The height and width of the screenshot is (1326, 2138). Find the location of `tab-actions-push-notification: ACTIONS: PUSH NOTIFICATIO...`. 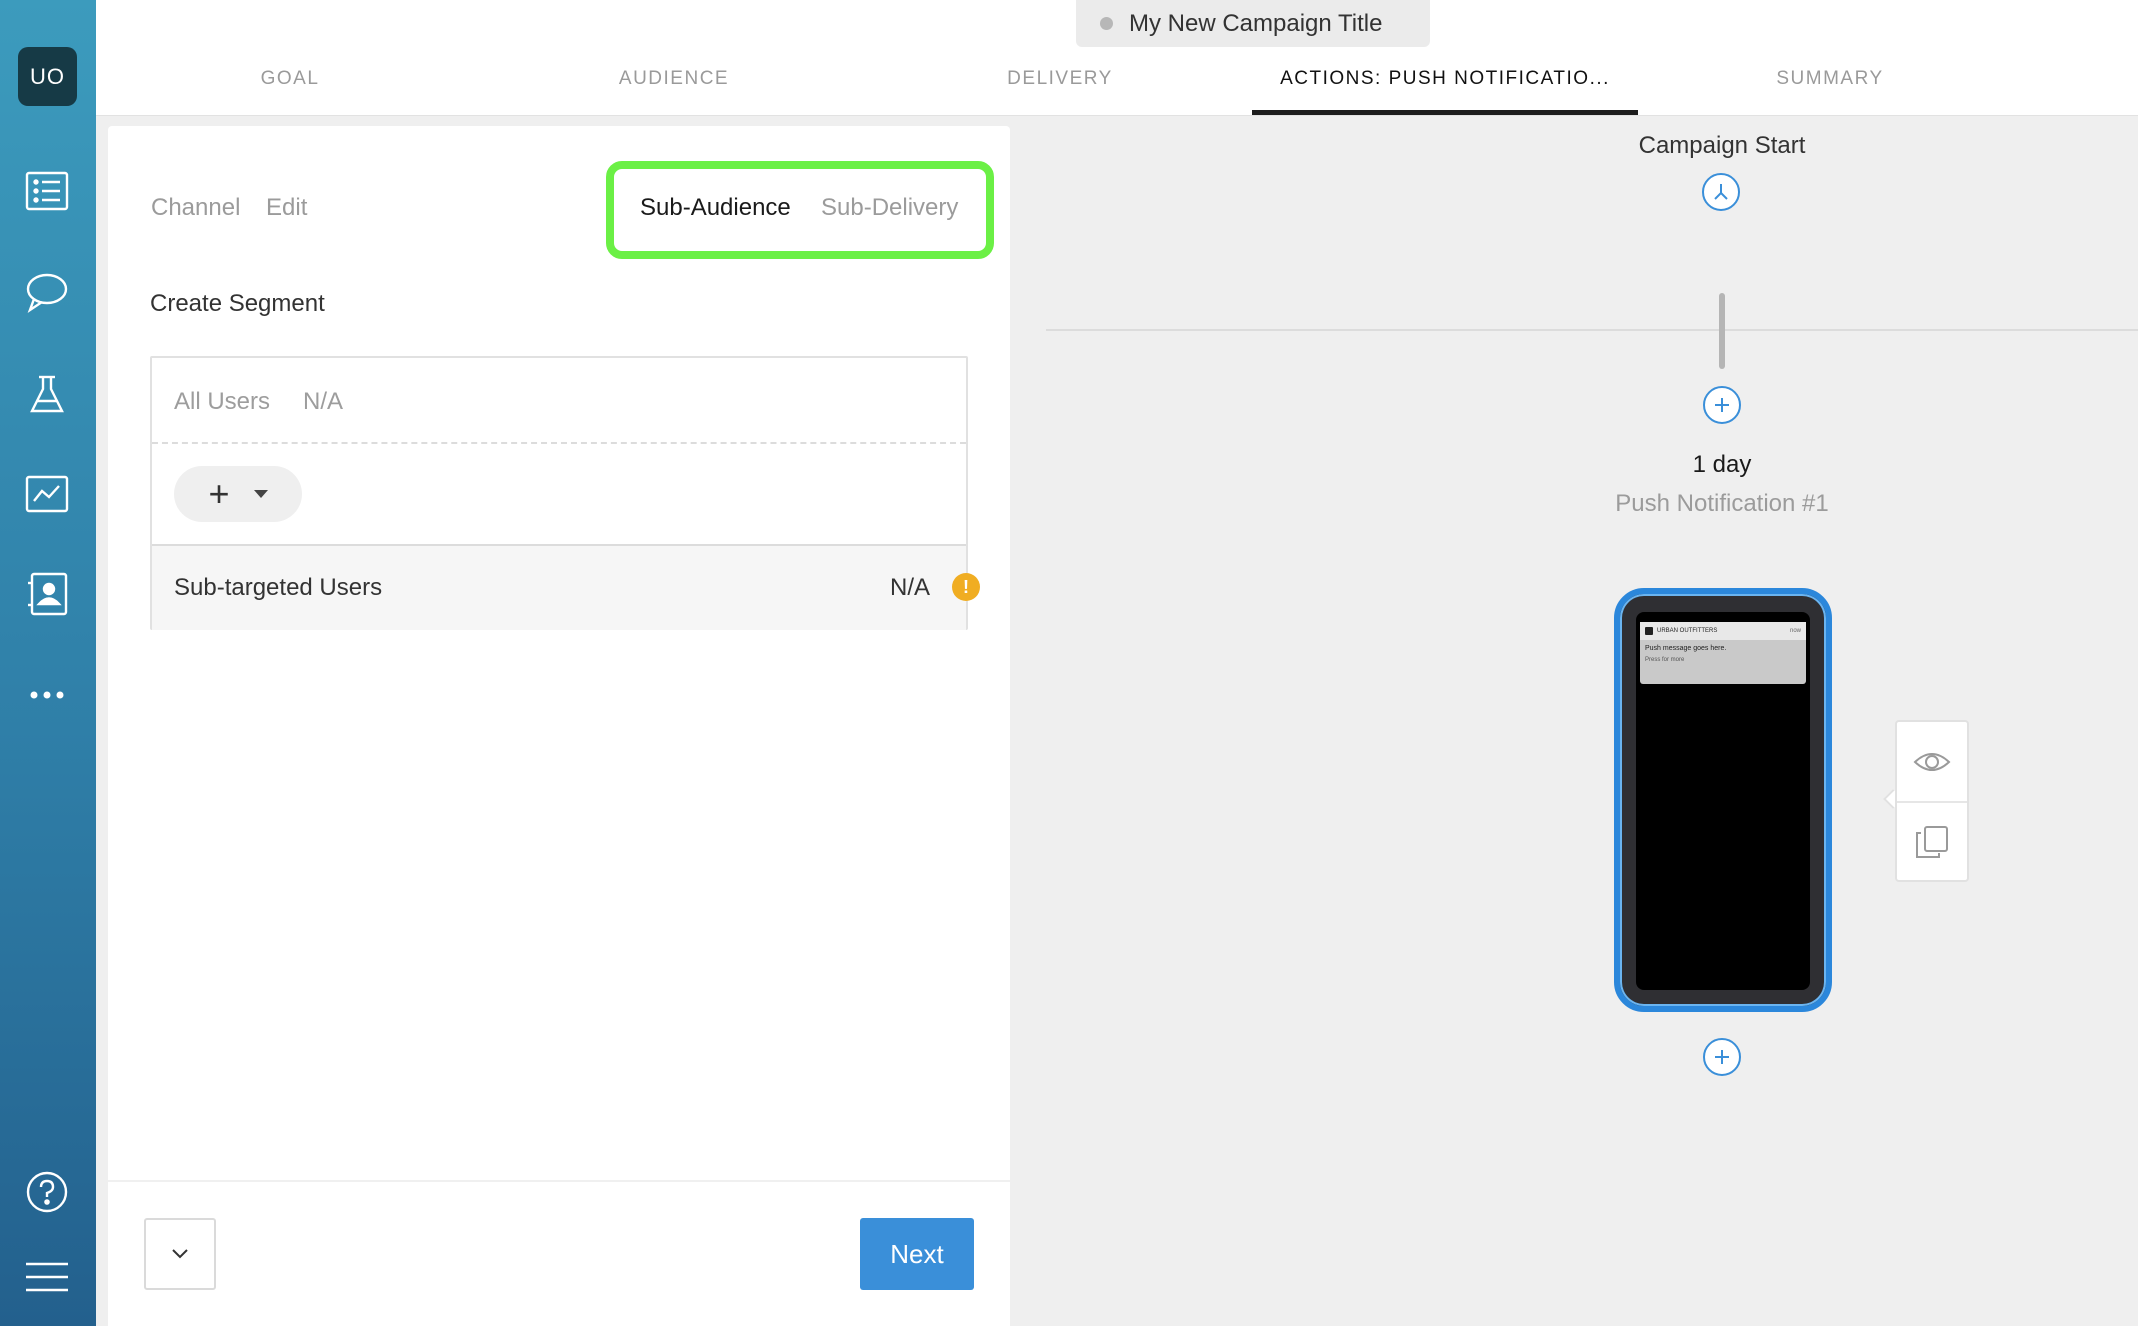

tab-actions-push-notification: ACTIONS: PUSH NOTIFICATIO... is located at coordinates (1445, 79).